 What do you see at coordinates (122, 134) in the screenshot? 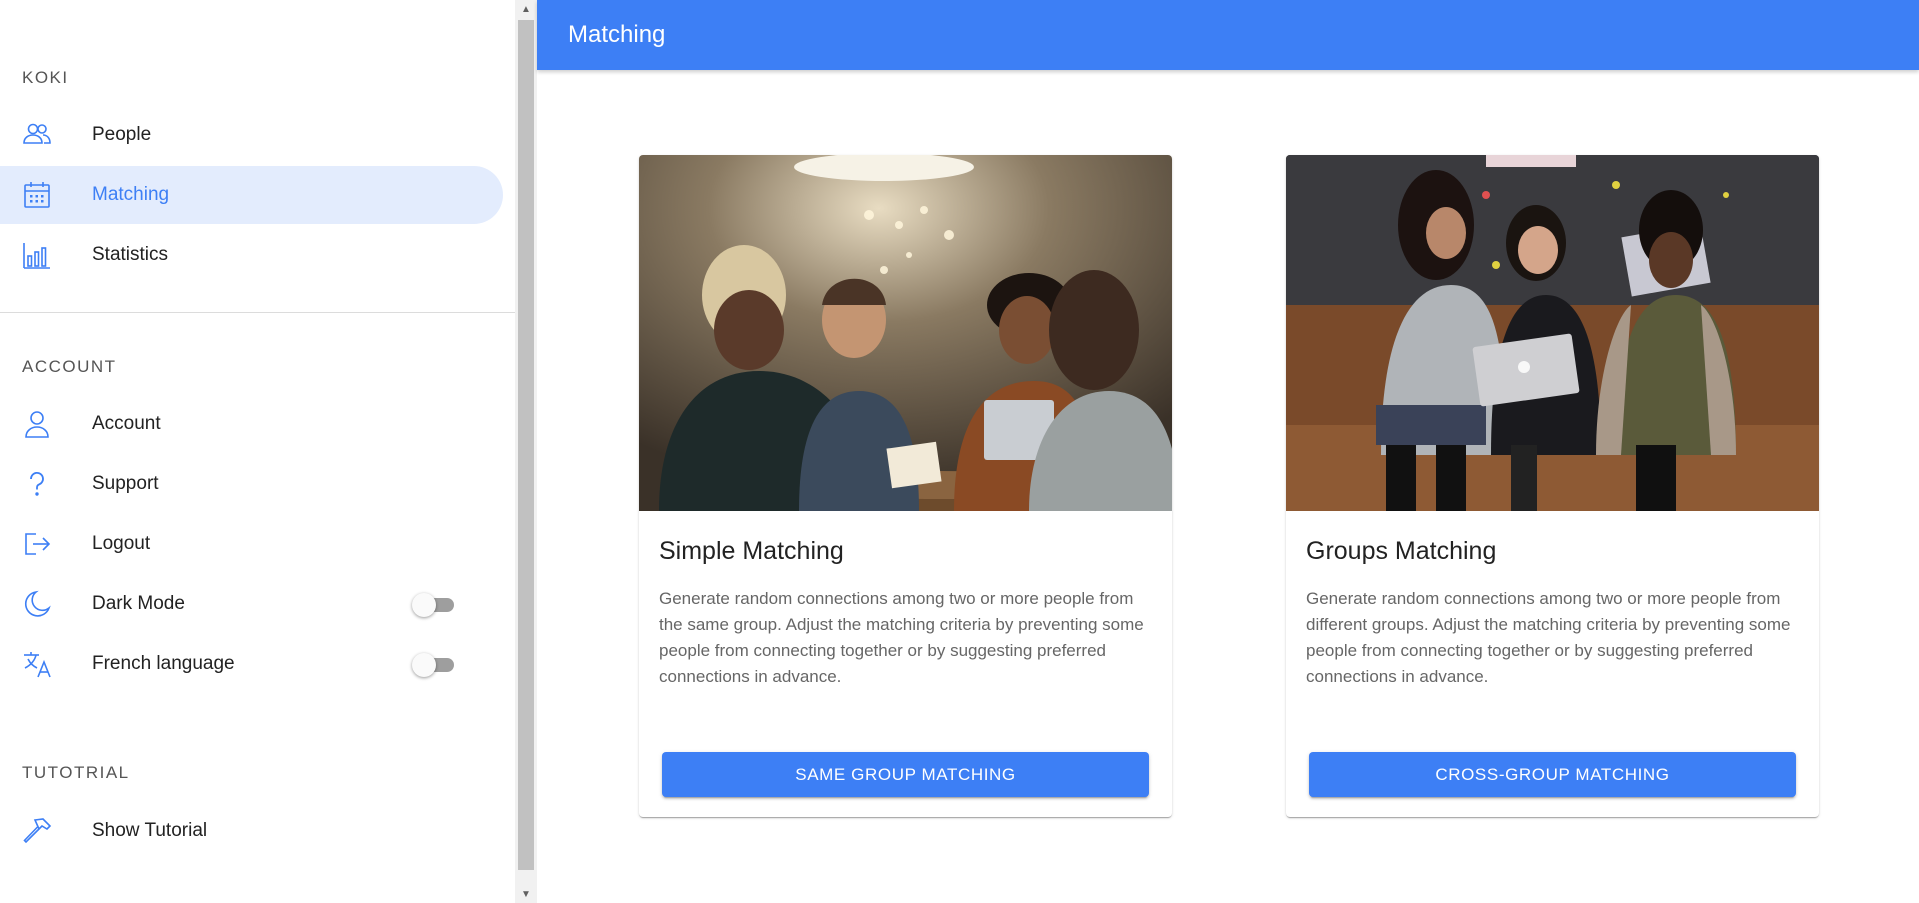
I see `sidebar-item-label: People` at bounding box center [122, 134].